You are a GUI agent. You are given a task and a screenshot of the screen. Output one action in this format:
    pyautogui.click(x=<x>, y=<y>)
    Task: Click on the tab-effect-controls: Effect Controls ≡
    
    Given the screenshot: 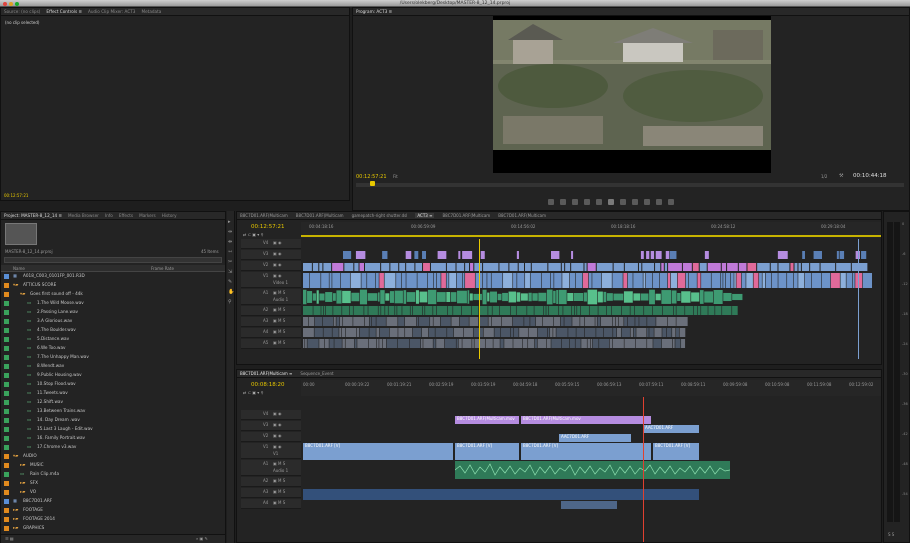 What is the action you would take?
    pyautogui.click(x=64, y=11)
    